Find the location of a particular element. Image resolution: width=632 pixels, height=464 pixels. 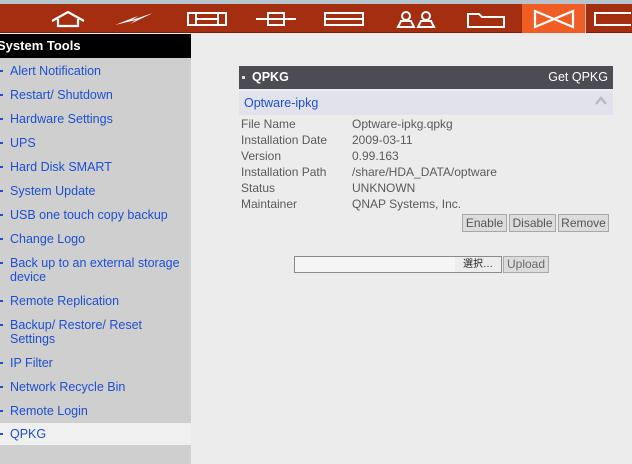

sidebar-item-label: Change Logo is located at coordinates (48, 239).